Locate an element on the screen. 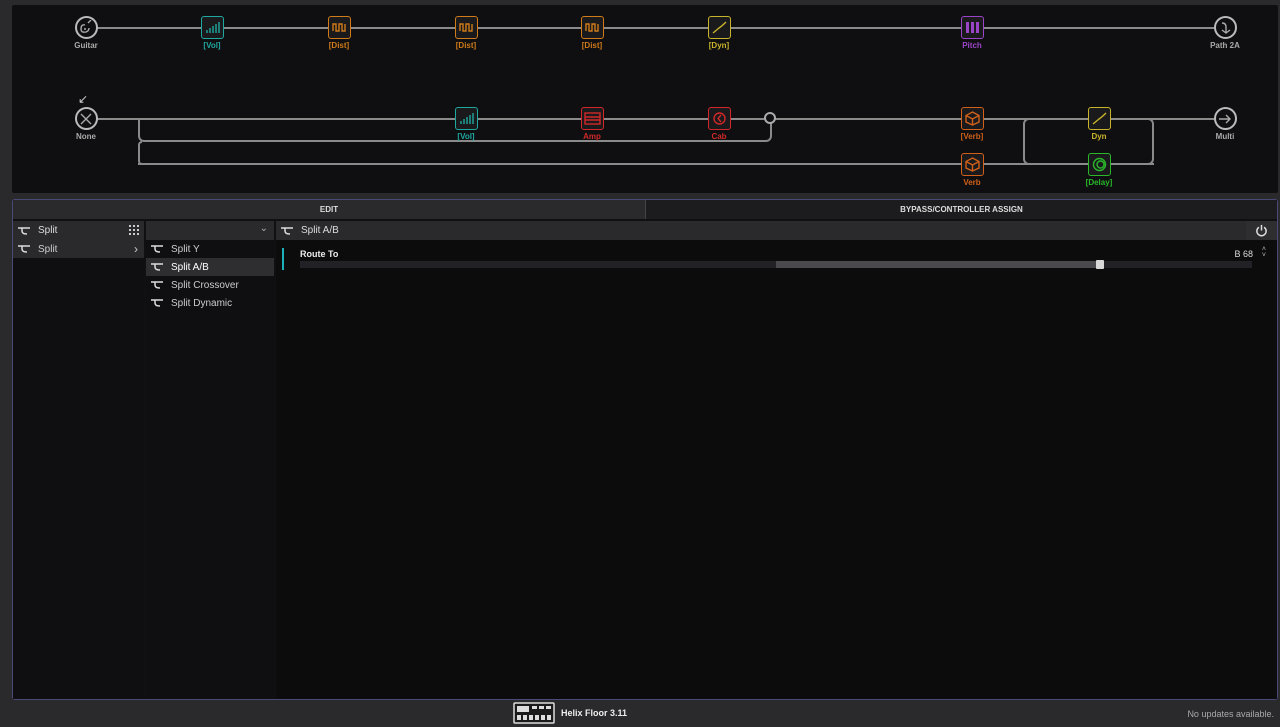  power-button is located at coordinates (1261, 230).